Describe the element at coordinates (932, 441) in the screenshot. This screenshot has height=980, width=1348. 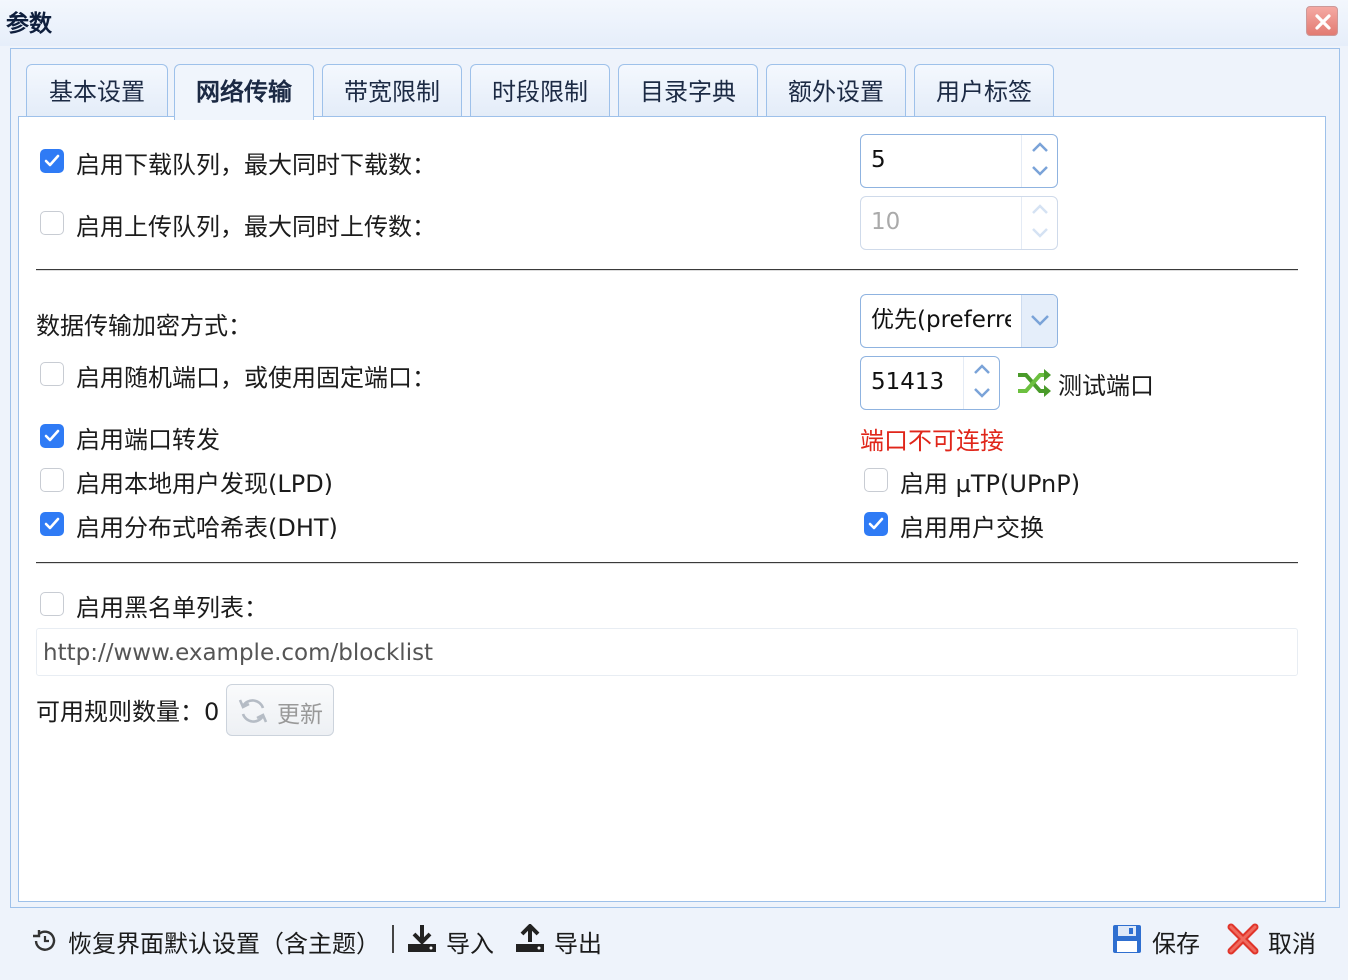
I see `port-status-text: 端口不可连接` at that location.